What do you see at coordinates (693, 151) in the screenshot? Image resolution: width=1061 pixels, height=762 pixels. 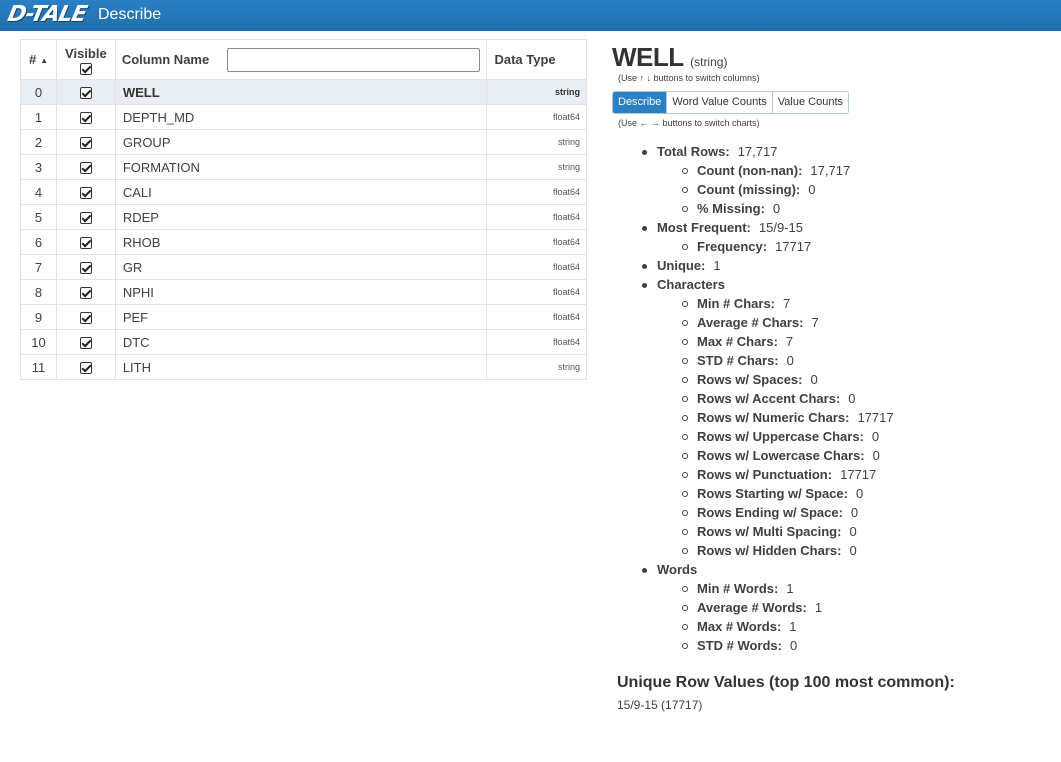 I see `stat-label: Total Rows:` at bounding box center [693, 151].